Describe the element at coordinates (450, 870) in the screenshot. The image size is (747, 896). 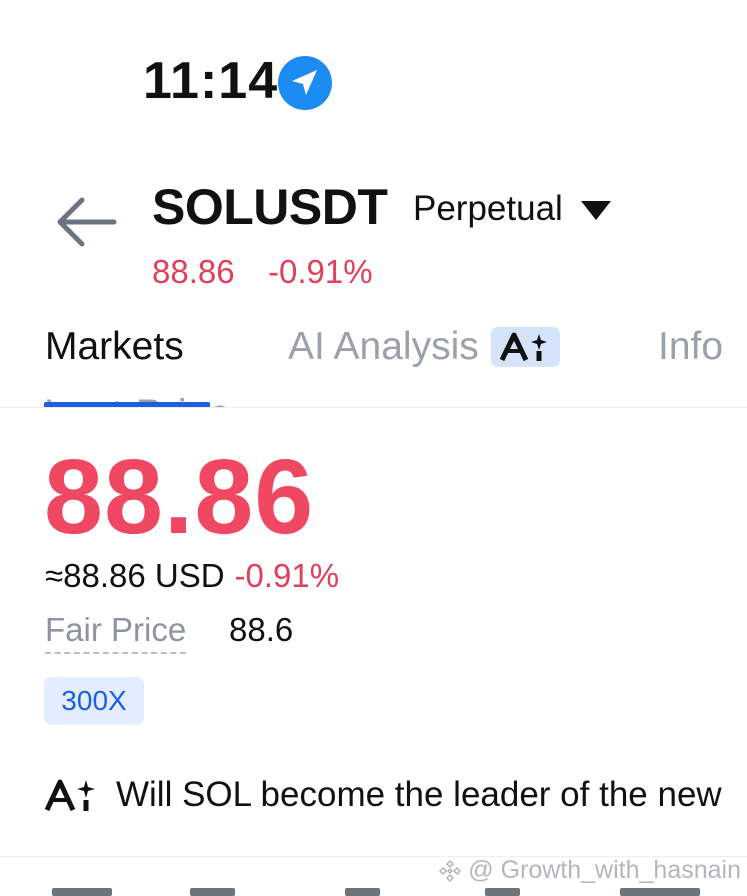
I see `binance-logo-icon` at that location.